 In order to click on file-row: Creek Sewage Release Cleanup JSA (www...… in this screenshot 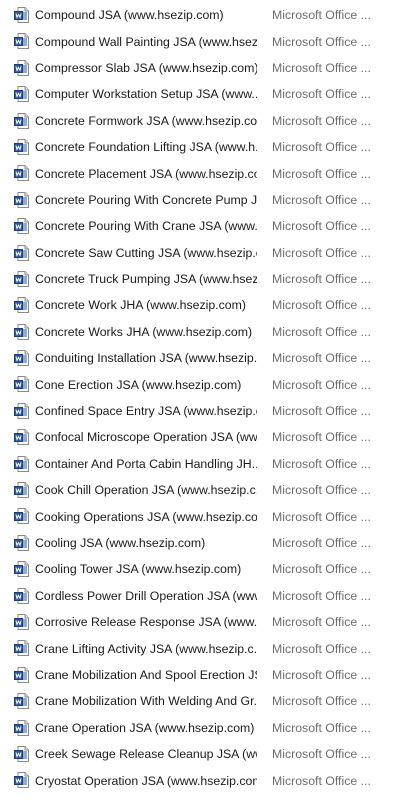, I will do `click(200, 754)`.